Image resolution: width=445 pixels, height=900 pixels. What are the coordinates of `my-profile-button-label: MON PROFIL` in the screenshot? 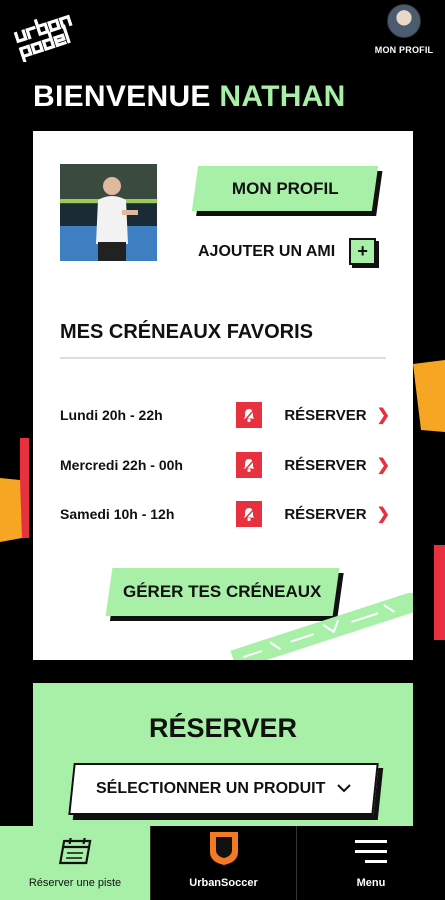 It's located at (285, 188).